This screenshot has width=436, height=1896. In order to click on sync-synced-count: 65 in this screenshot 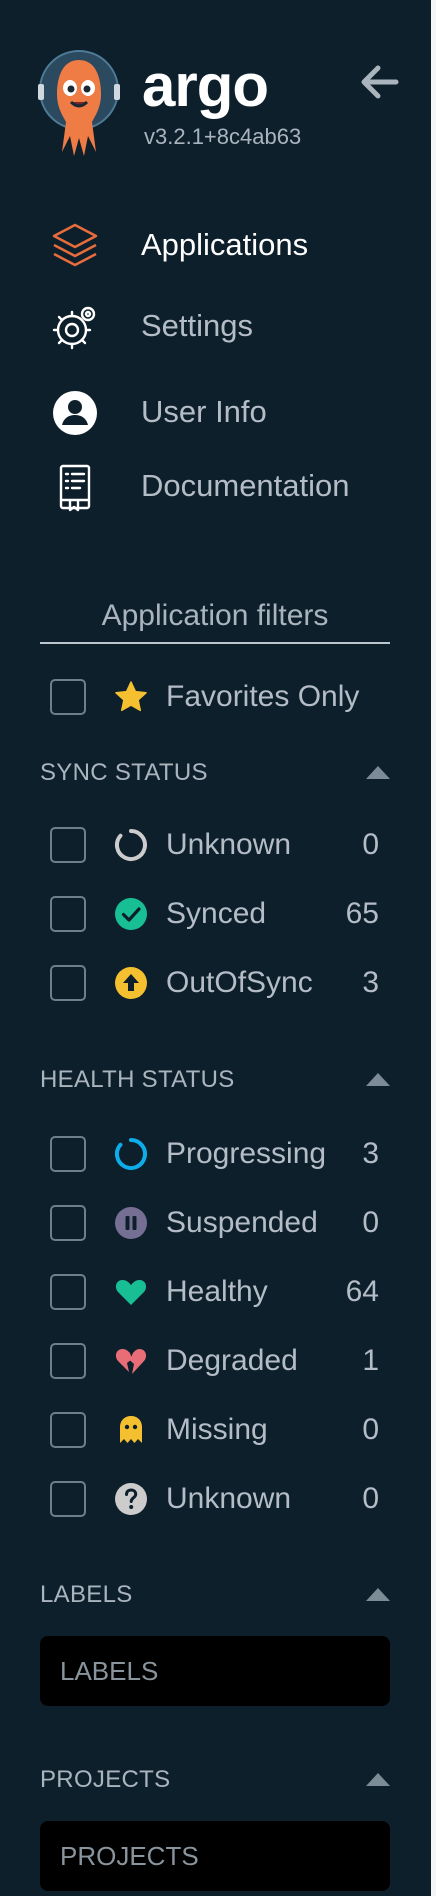, I will do `click(362, 913)`.